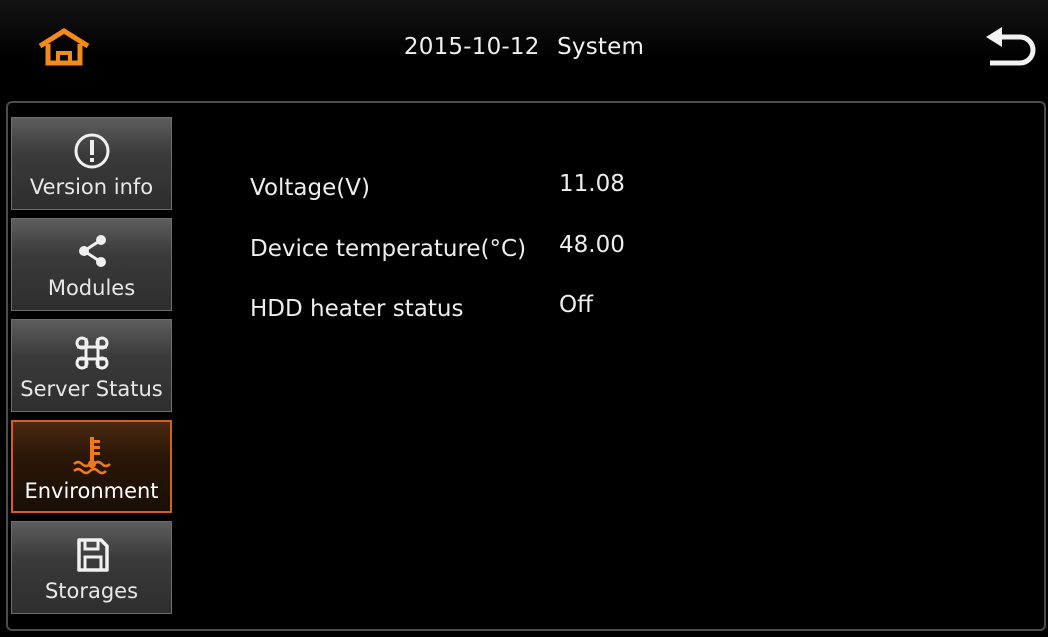 This screenshot has height=637, width=1048. Describe the element at coordinates (92, 555) in the screenshot. I see `floppy-disk-icon` at that location.